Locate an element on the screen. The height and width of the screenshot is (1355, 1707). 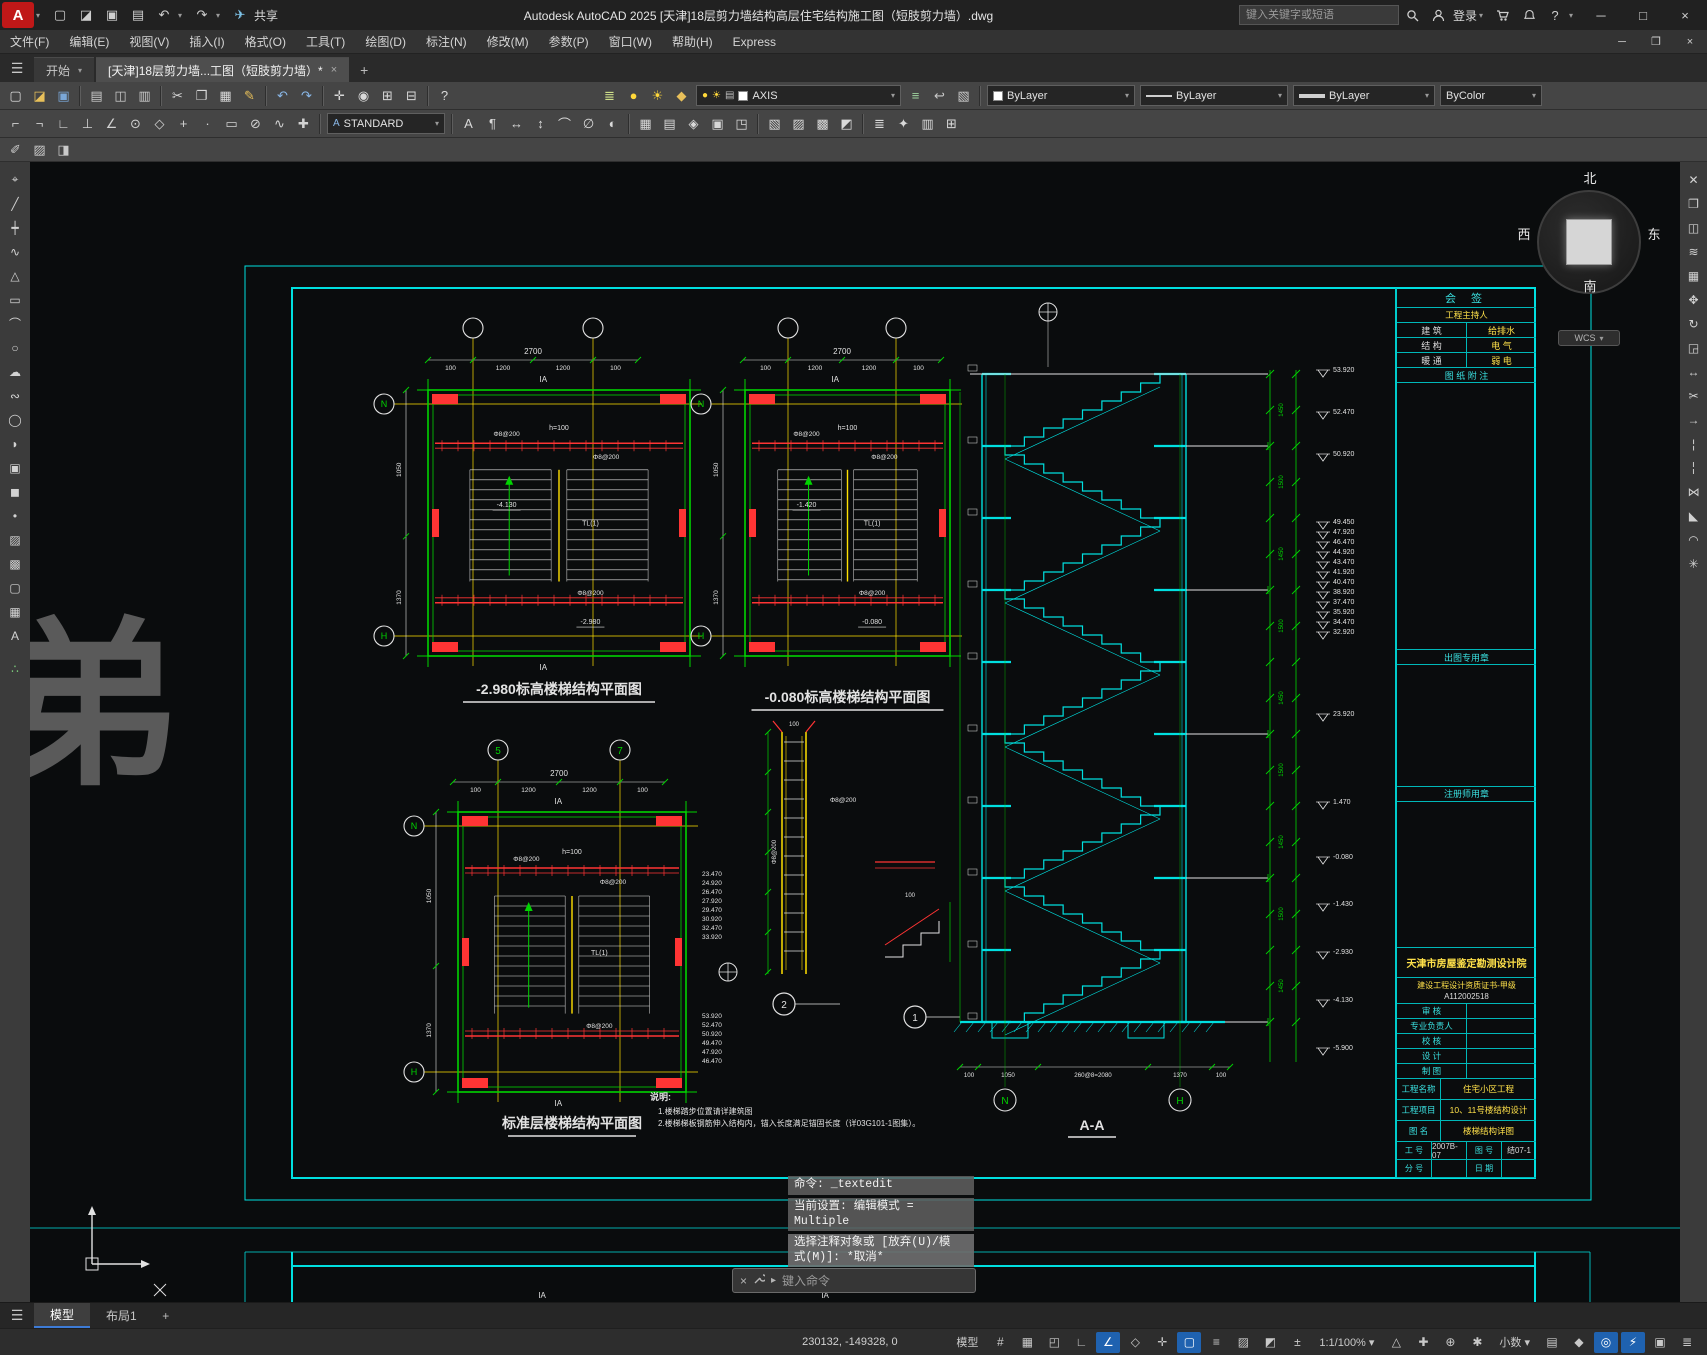
menu-修改(M): 修改(M) is located at coordinates (508, 41).